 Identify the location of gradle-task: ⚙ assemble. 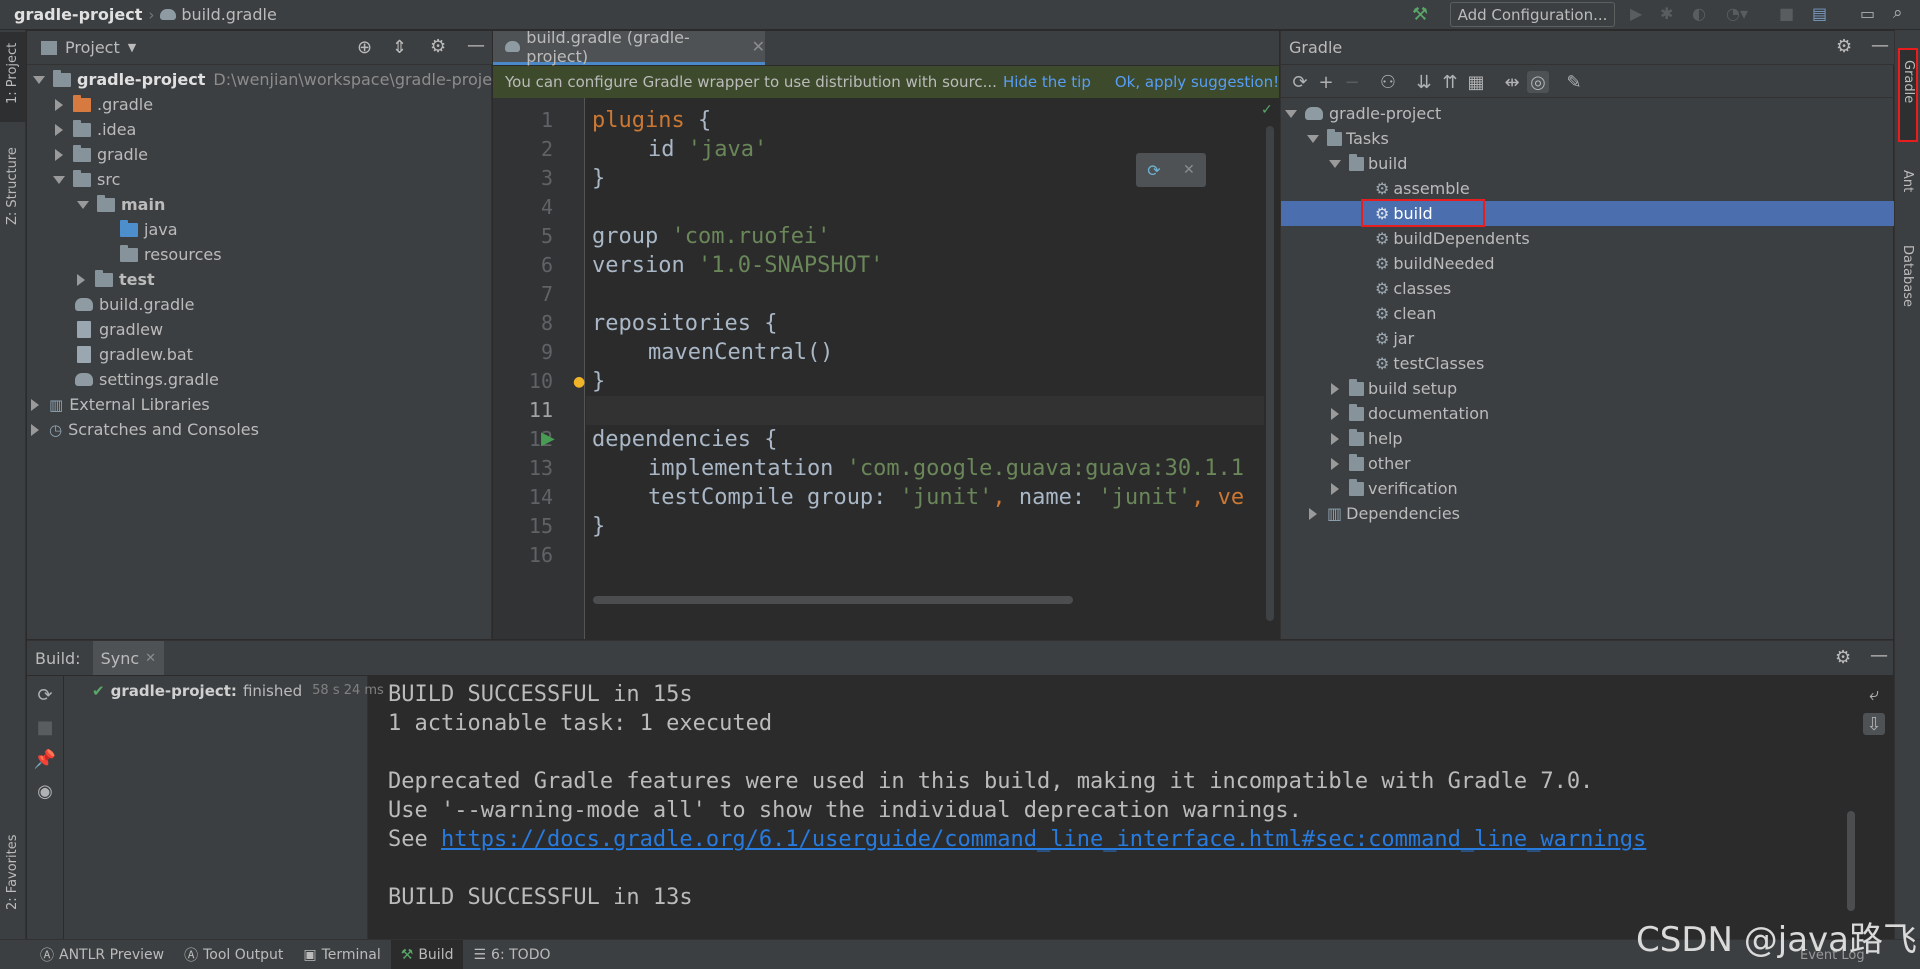
(1422, 188).